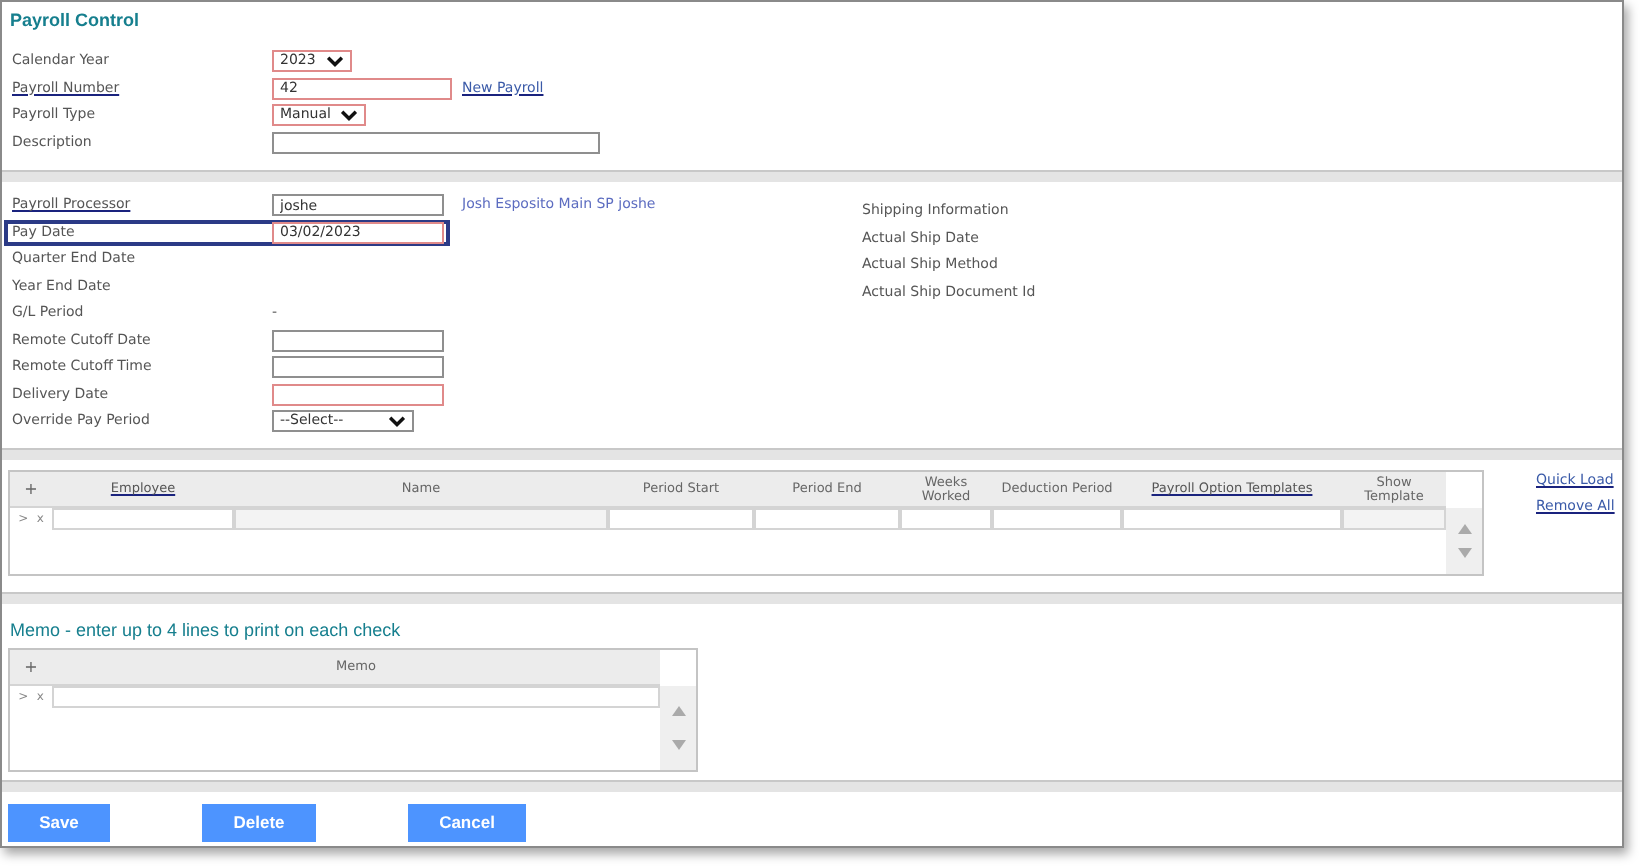 This screenshot has width=1640, height=868. What do you see at coordinates (205, 631) in the screenshot?
I see `section-title: Memo - enter up to 4 lines to print on each check` at bounding box center [205, 631].